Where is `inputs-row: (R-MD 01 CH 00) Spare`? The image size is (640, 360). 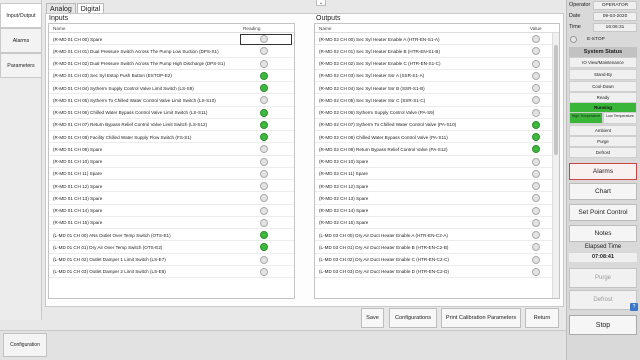 inputs-row: (R-MD 01 CH 00) Spare is located at coordinates (171, 39).